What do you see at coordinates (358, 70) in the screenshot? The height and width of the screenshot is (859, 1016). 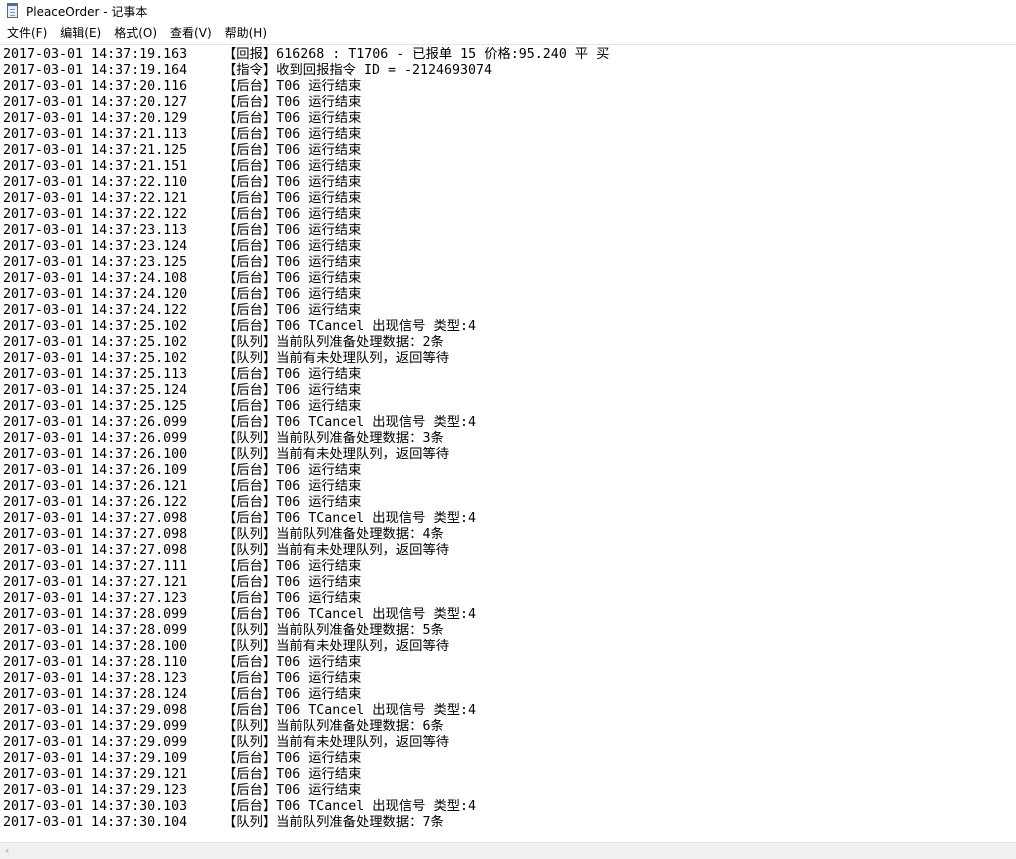 I see `log-message: 【指令】收到回报指令 ID = -2124693074` at bounding box center [358, 70].